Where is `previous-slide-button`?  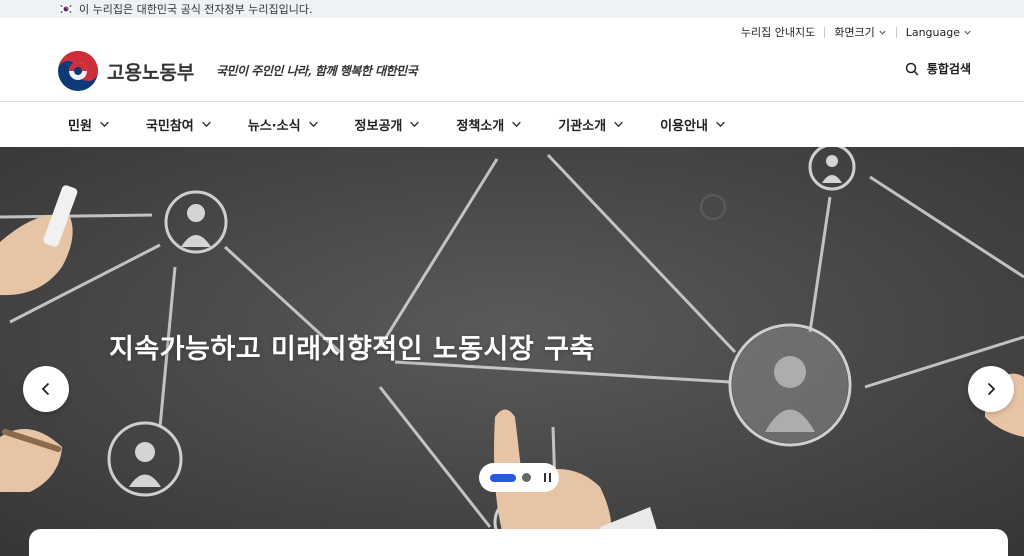 previous-slide-button is located at coordinates (46, 389).